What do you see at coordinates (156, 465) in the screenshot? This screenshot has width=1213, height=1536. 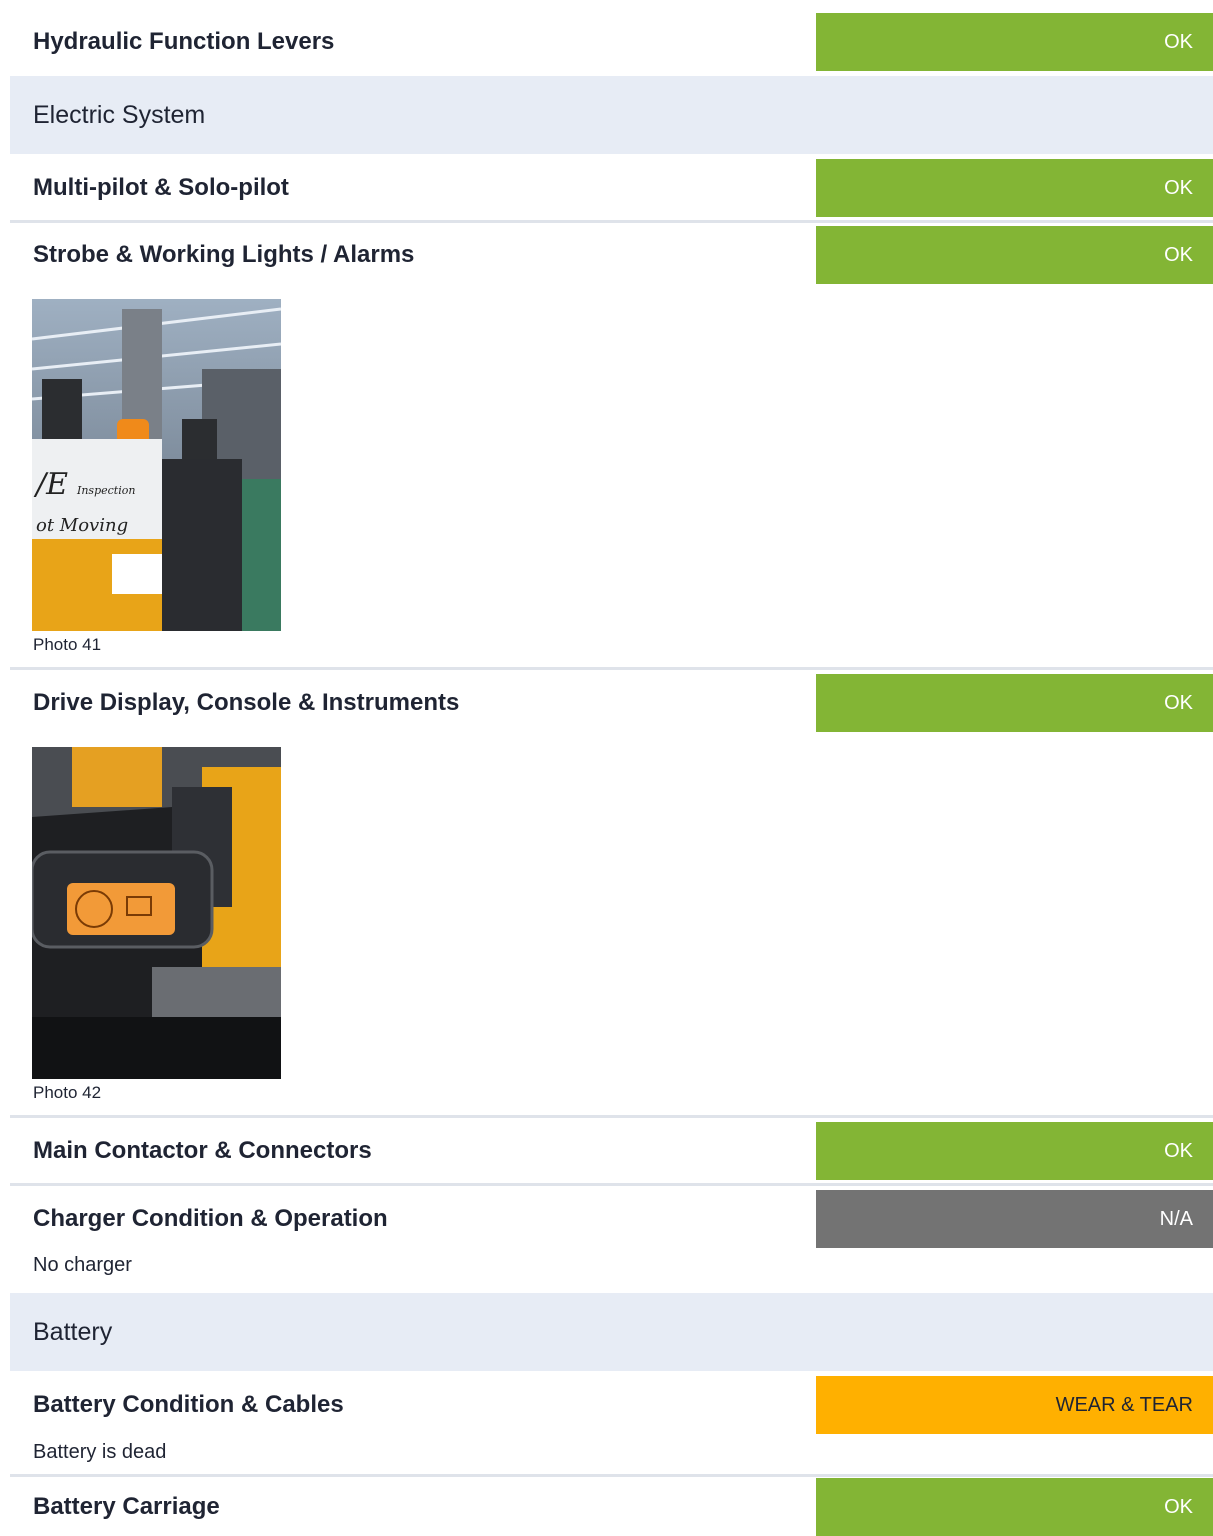 I see `inspection-photo: /E Inspection ot Moving` at bounding box center [156, 465].